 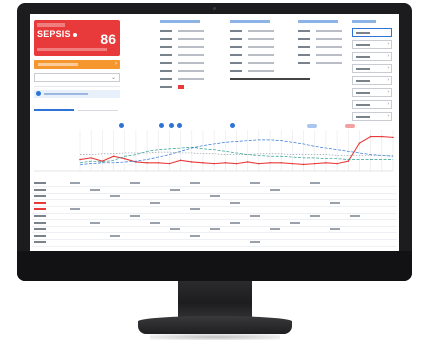 What do you see at coordinates (350, 126) in the screenshot?
I see `event-flag-red` at bounding box center [350, 126].